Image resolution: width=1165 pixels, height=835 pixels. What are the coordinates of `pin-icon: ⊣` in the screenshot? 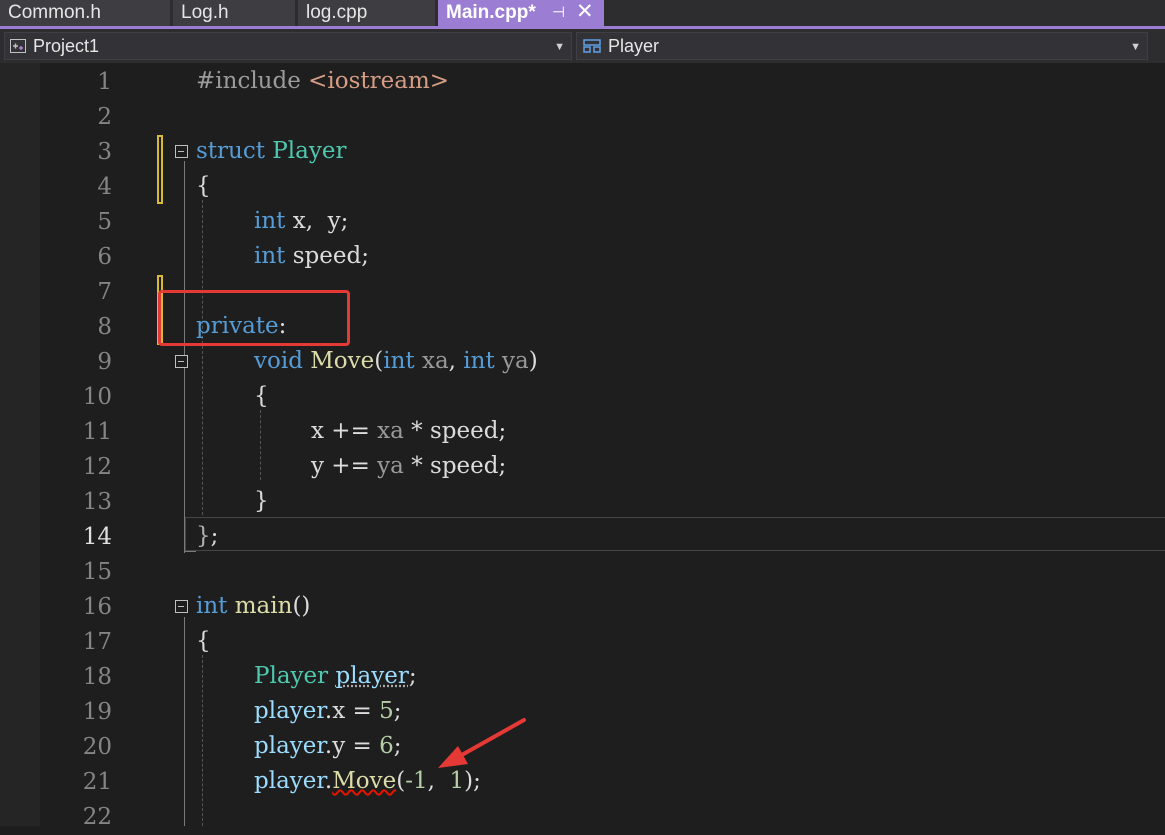 It's located at (558, 12).